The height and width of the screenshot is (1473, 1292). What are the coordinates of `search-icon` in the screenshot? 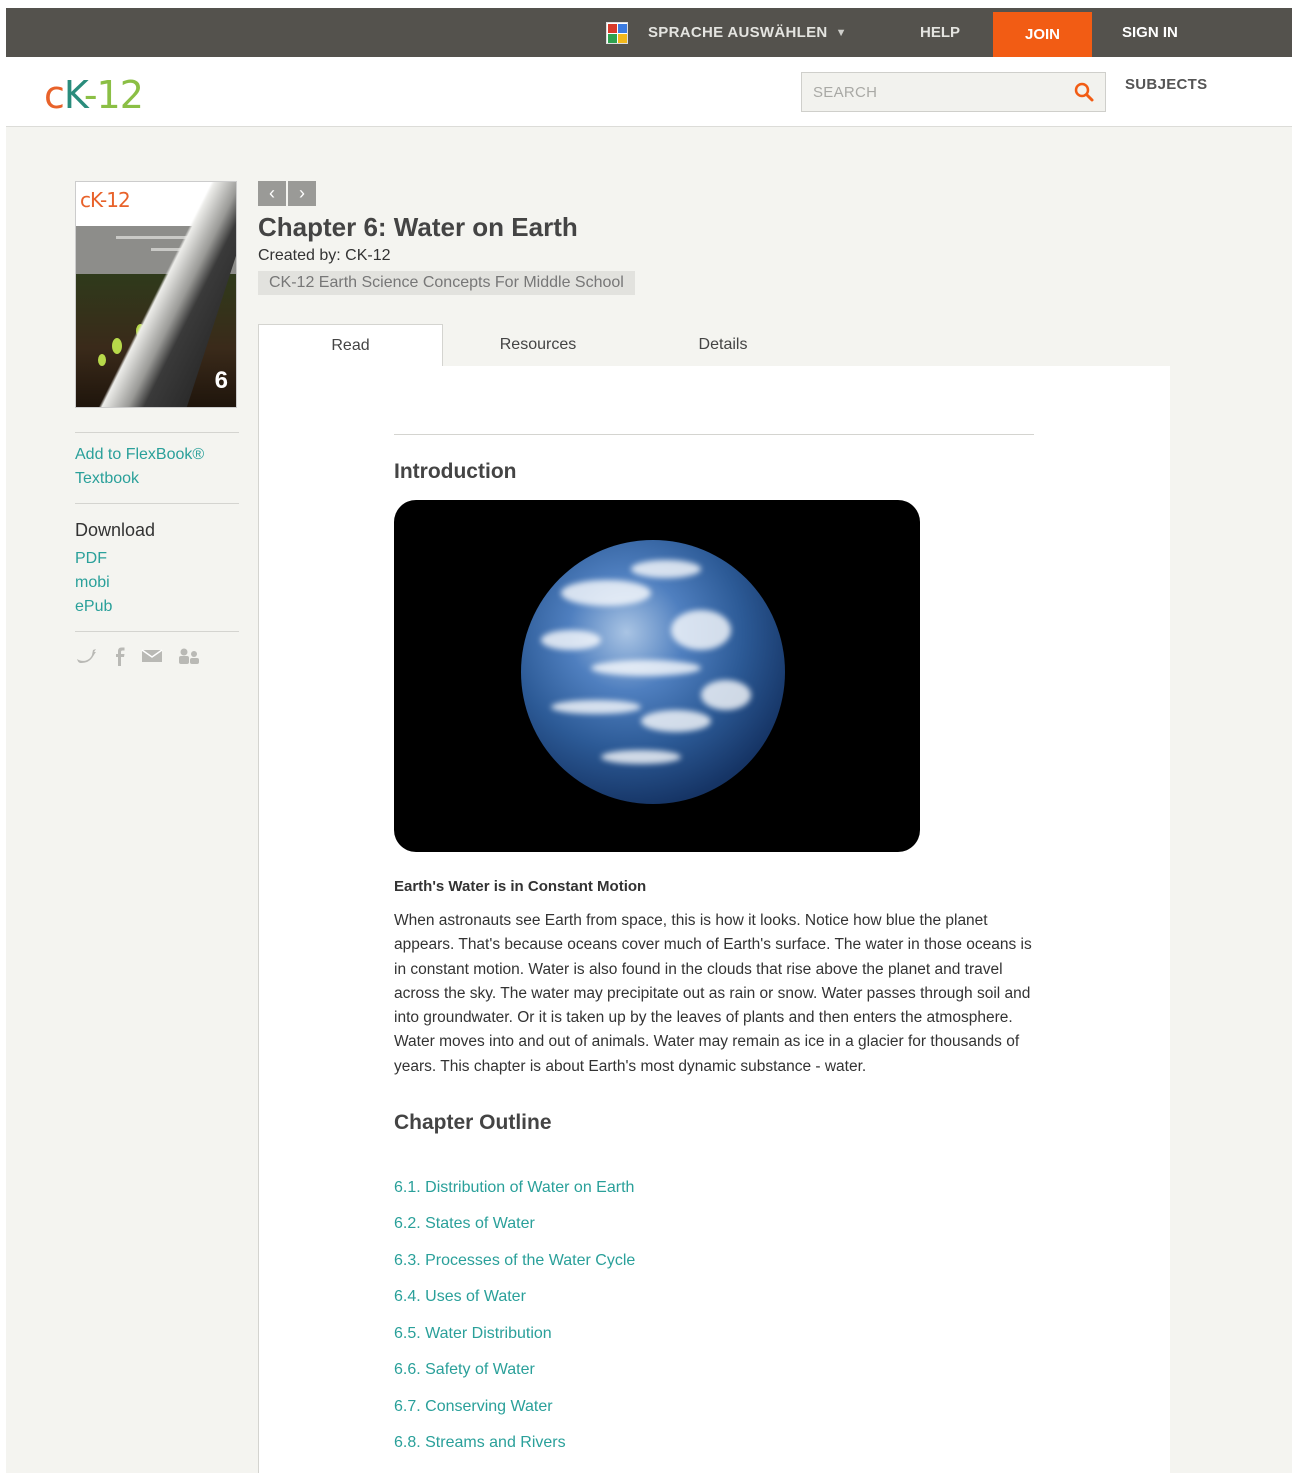 It's located at (1084, 92).